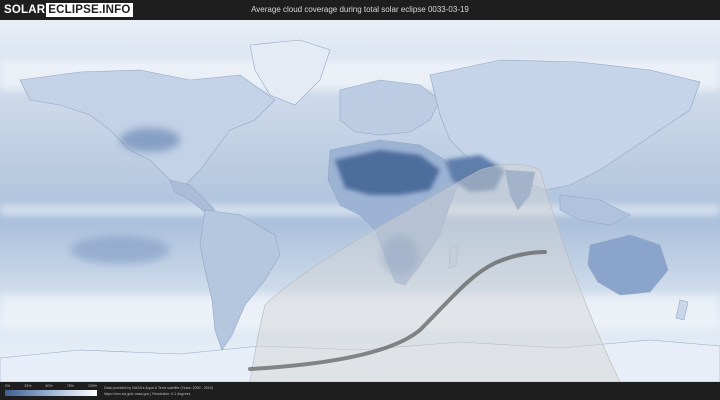  Describe the element at coordinates (150, 140) in the screenshot. I see `clear-patch-southwest-us` at that location.